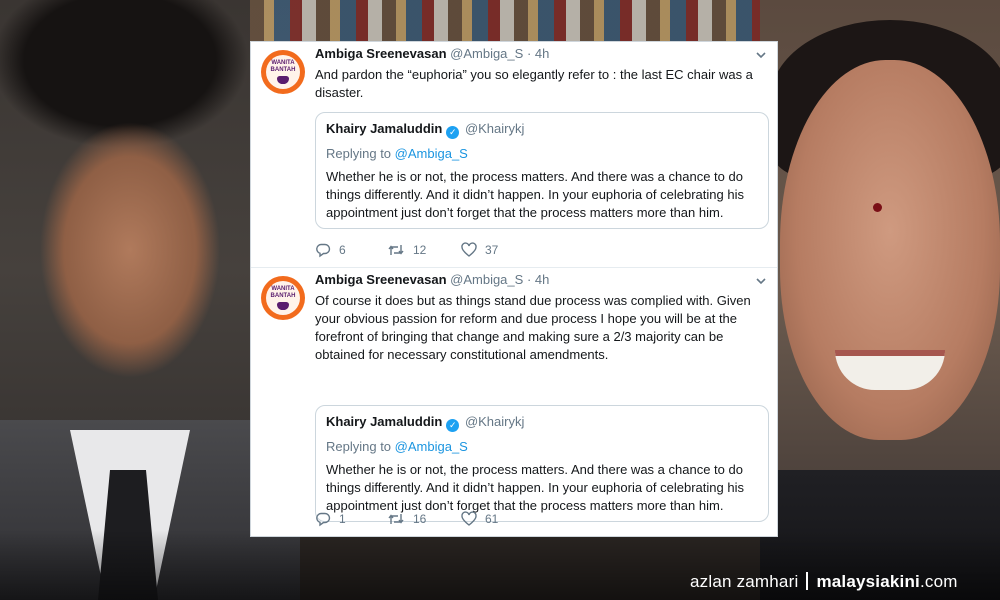 The width and height of the screenshot is (1000, 600). Describe the element at coordinates (807, 581) in the screenshot. I see `credit-divider` at that location.